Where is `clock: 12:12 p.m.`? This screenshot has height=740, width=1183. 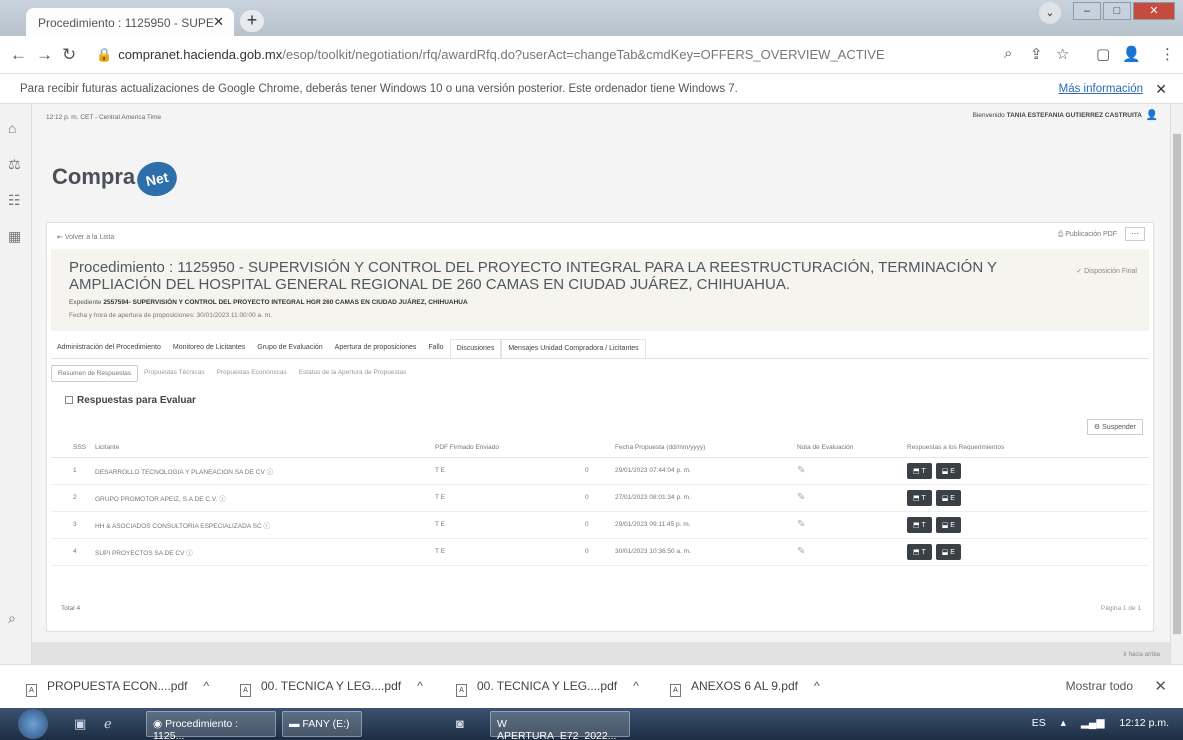 clock: 12:12 p.m. is located at coordinates (1144, 723).